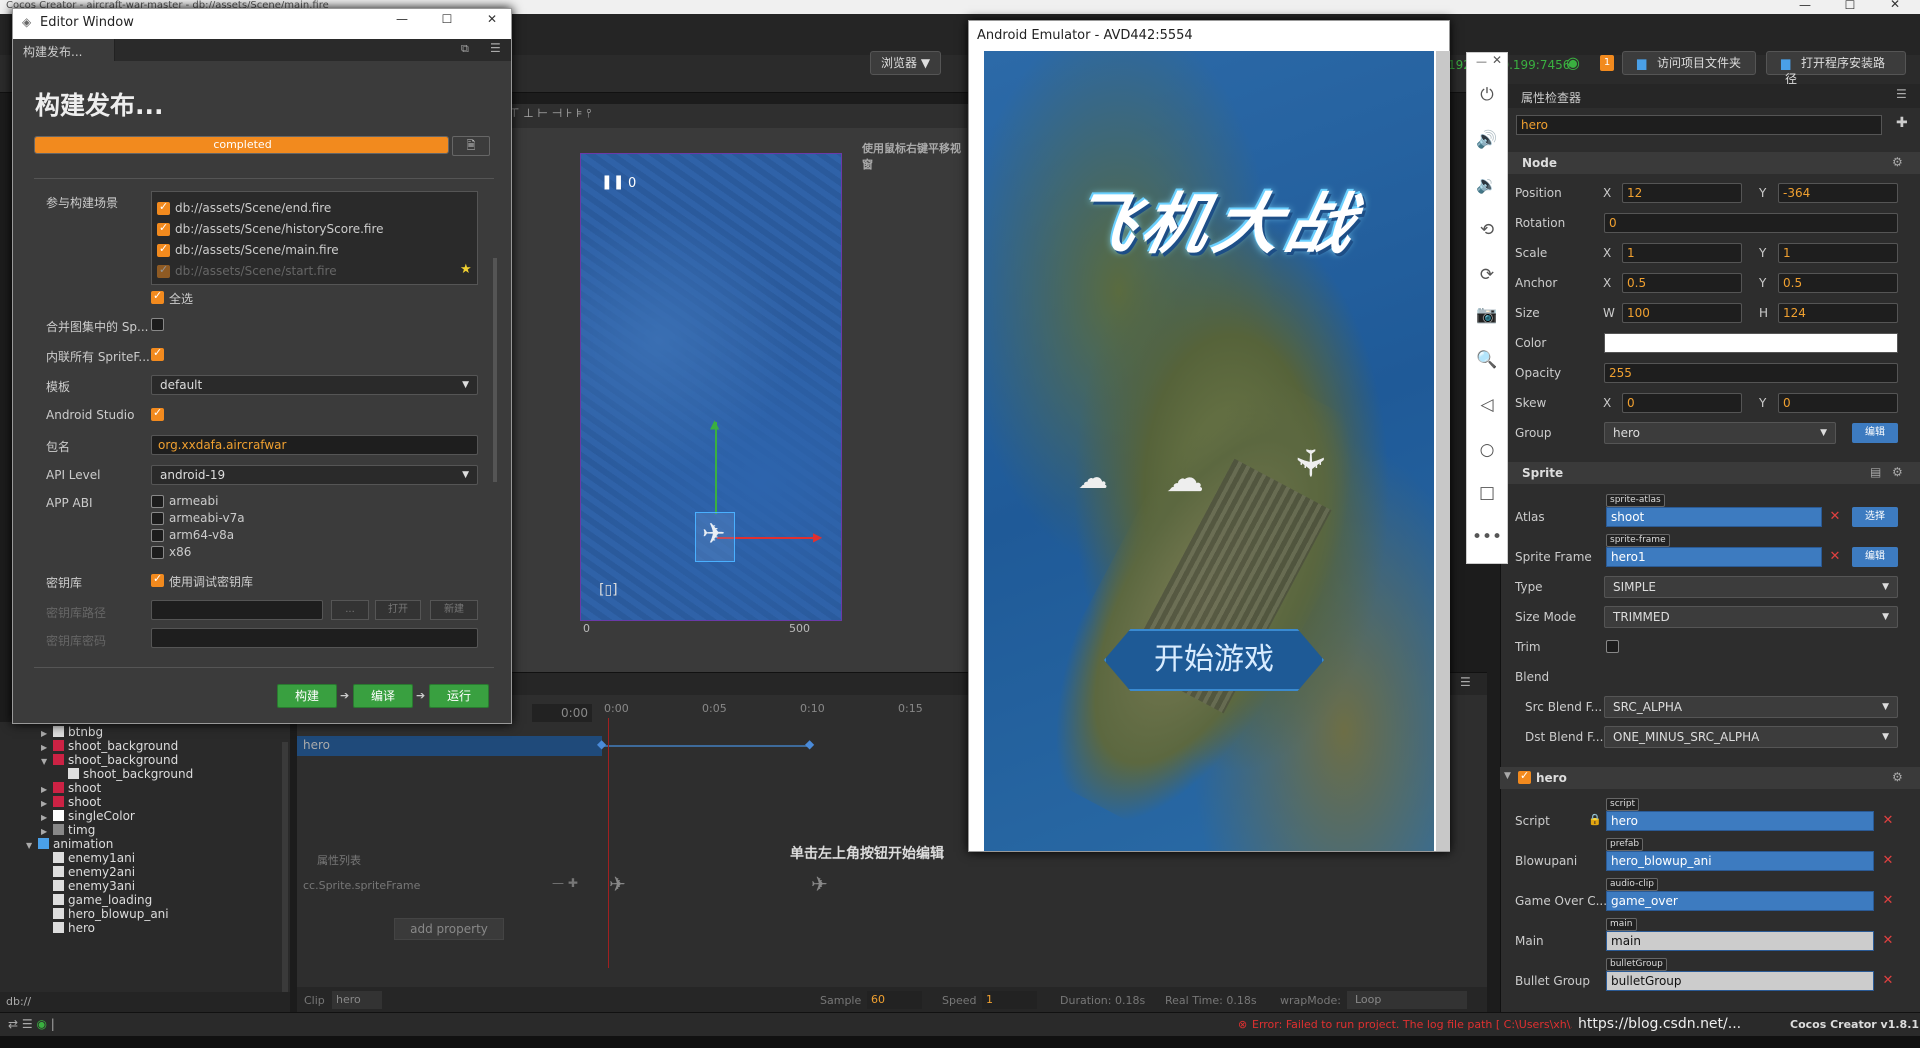 Image resolution: width=1920 pixels, height=1048 pixels. Describe the element at coordinates (285, 867) in the screenshot. I see `assets-scrollbar` at that location.